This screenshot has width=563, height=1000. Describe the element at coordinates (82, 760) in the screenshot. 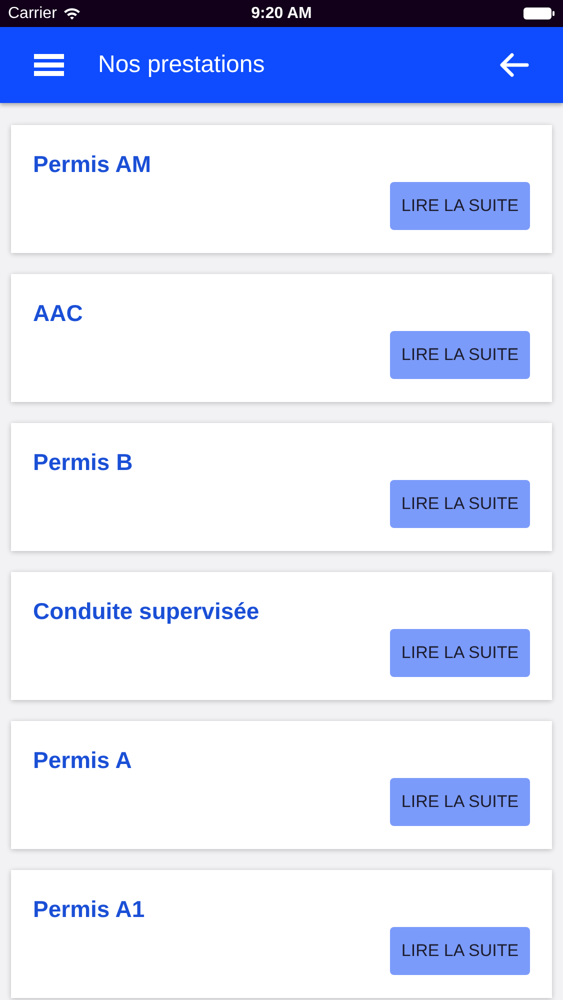

I see `service-title: Permis A` at that location.